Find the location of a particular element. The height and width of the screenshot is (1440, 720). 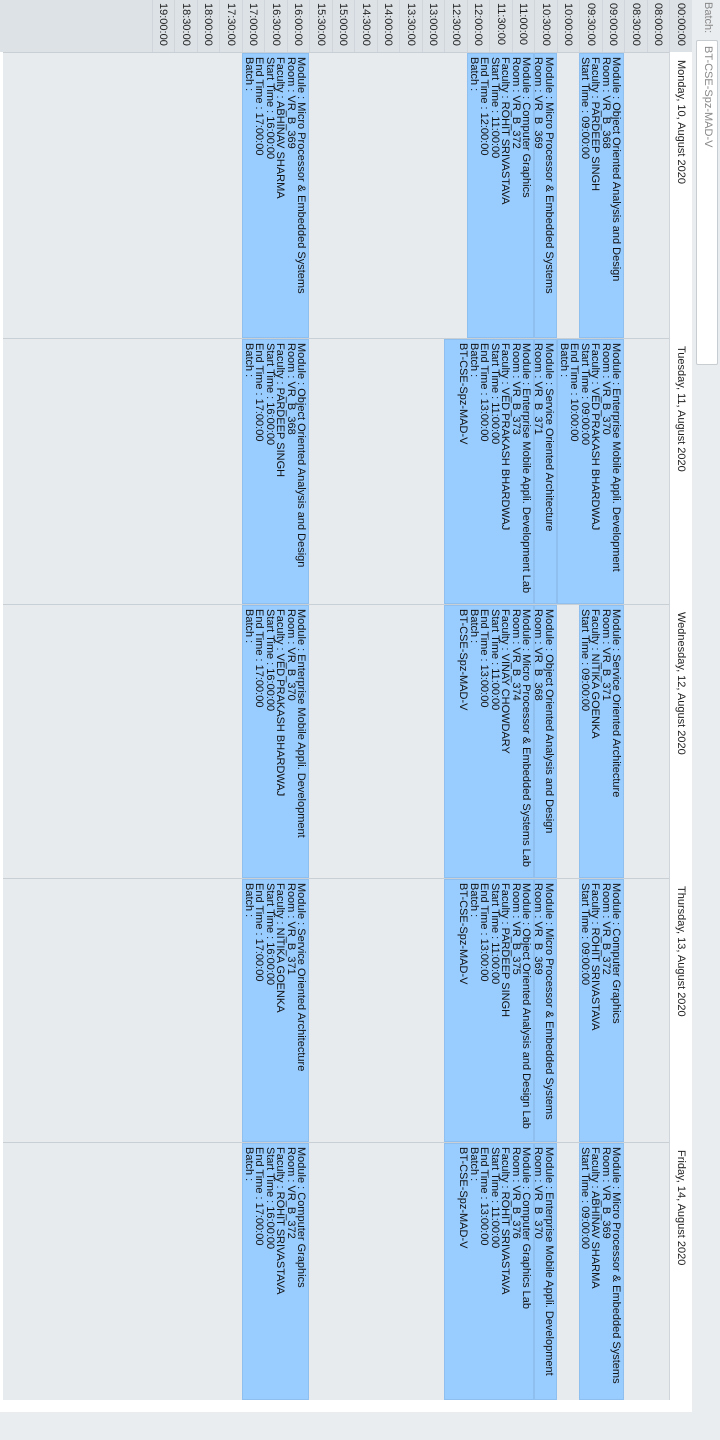

batch-select: BT-CSE-Spz-MAD-V is located at coordinates (707, 202).